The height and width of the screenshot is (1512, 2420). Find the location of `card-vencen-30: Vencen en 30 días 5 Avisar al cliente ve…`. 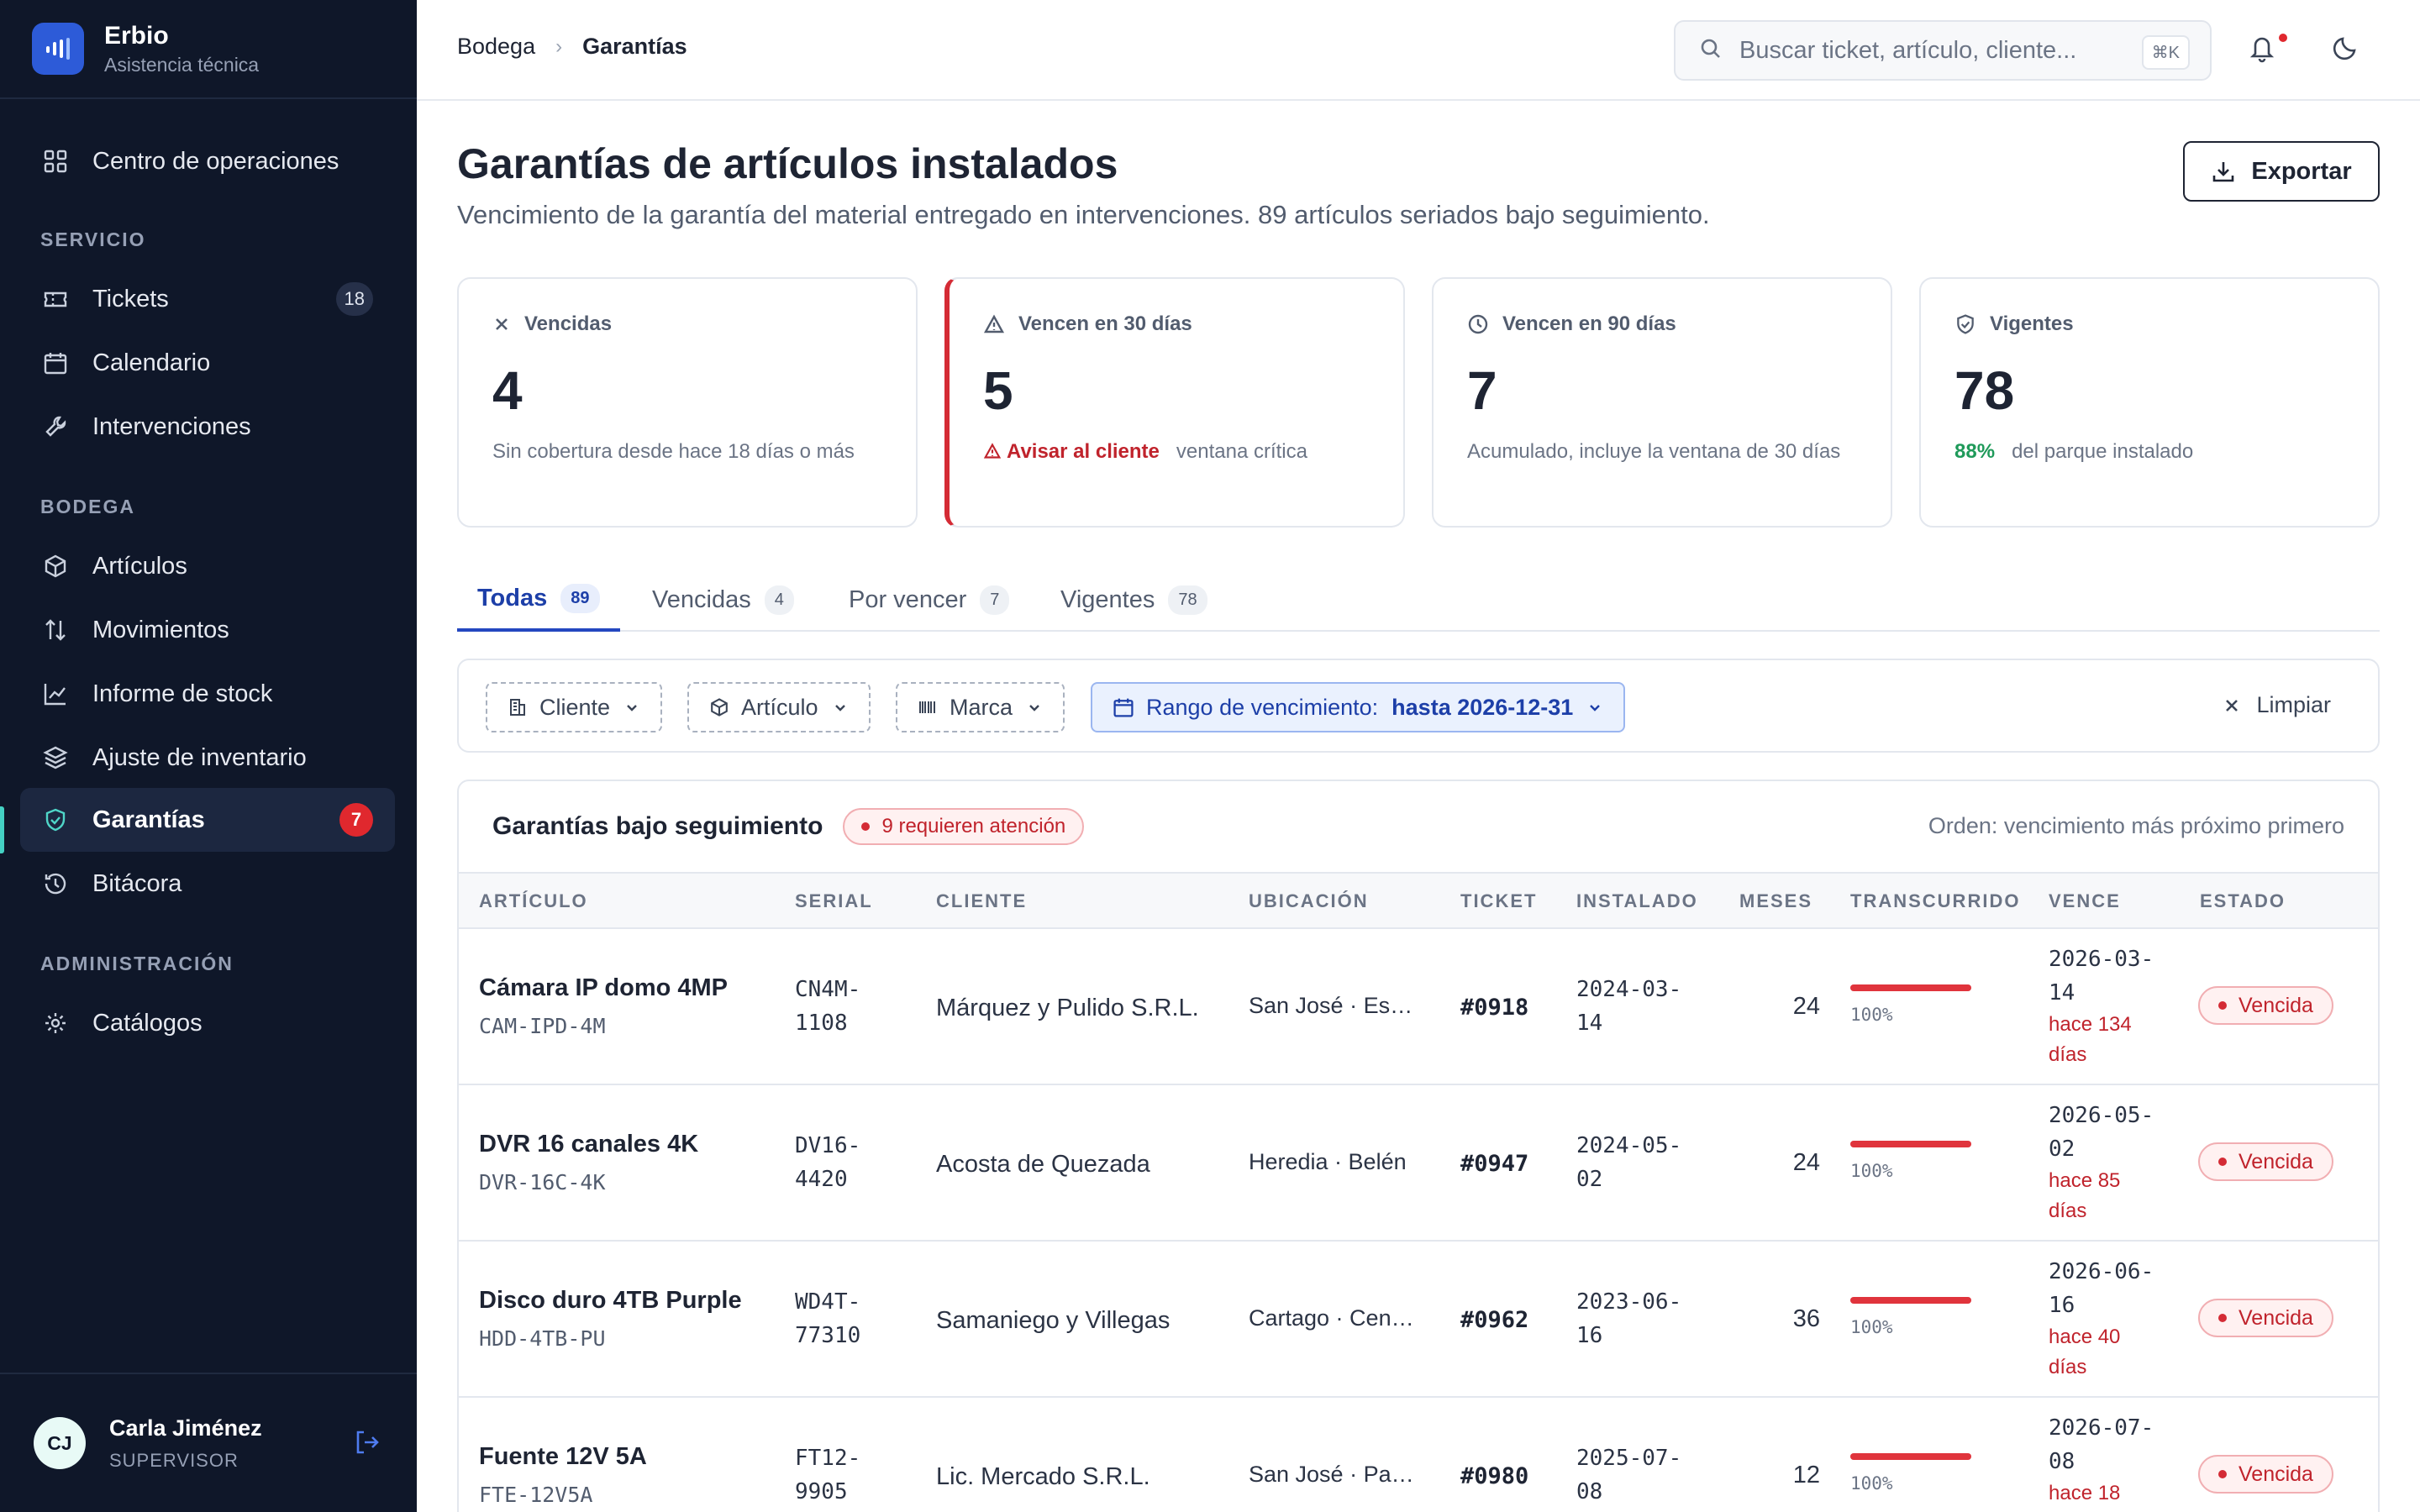

card-vencen-30: Vencen en 30 días 5 Avisar al cliente ve… is located at coordinates (1174, 402).